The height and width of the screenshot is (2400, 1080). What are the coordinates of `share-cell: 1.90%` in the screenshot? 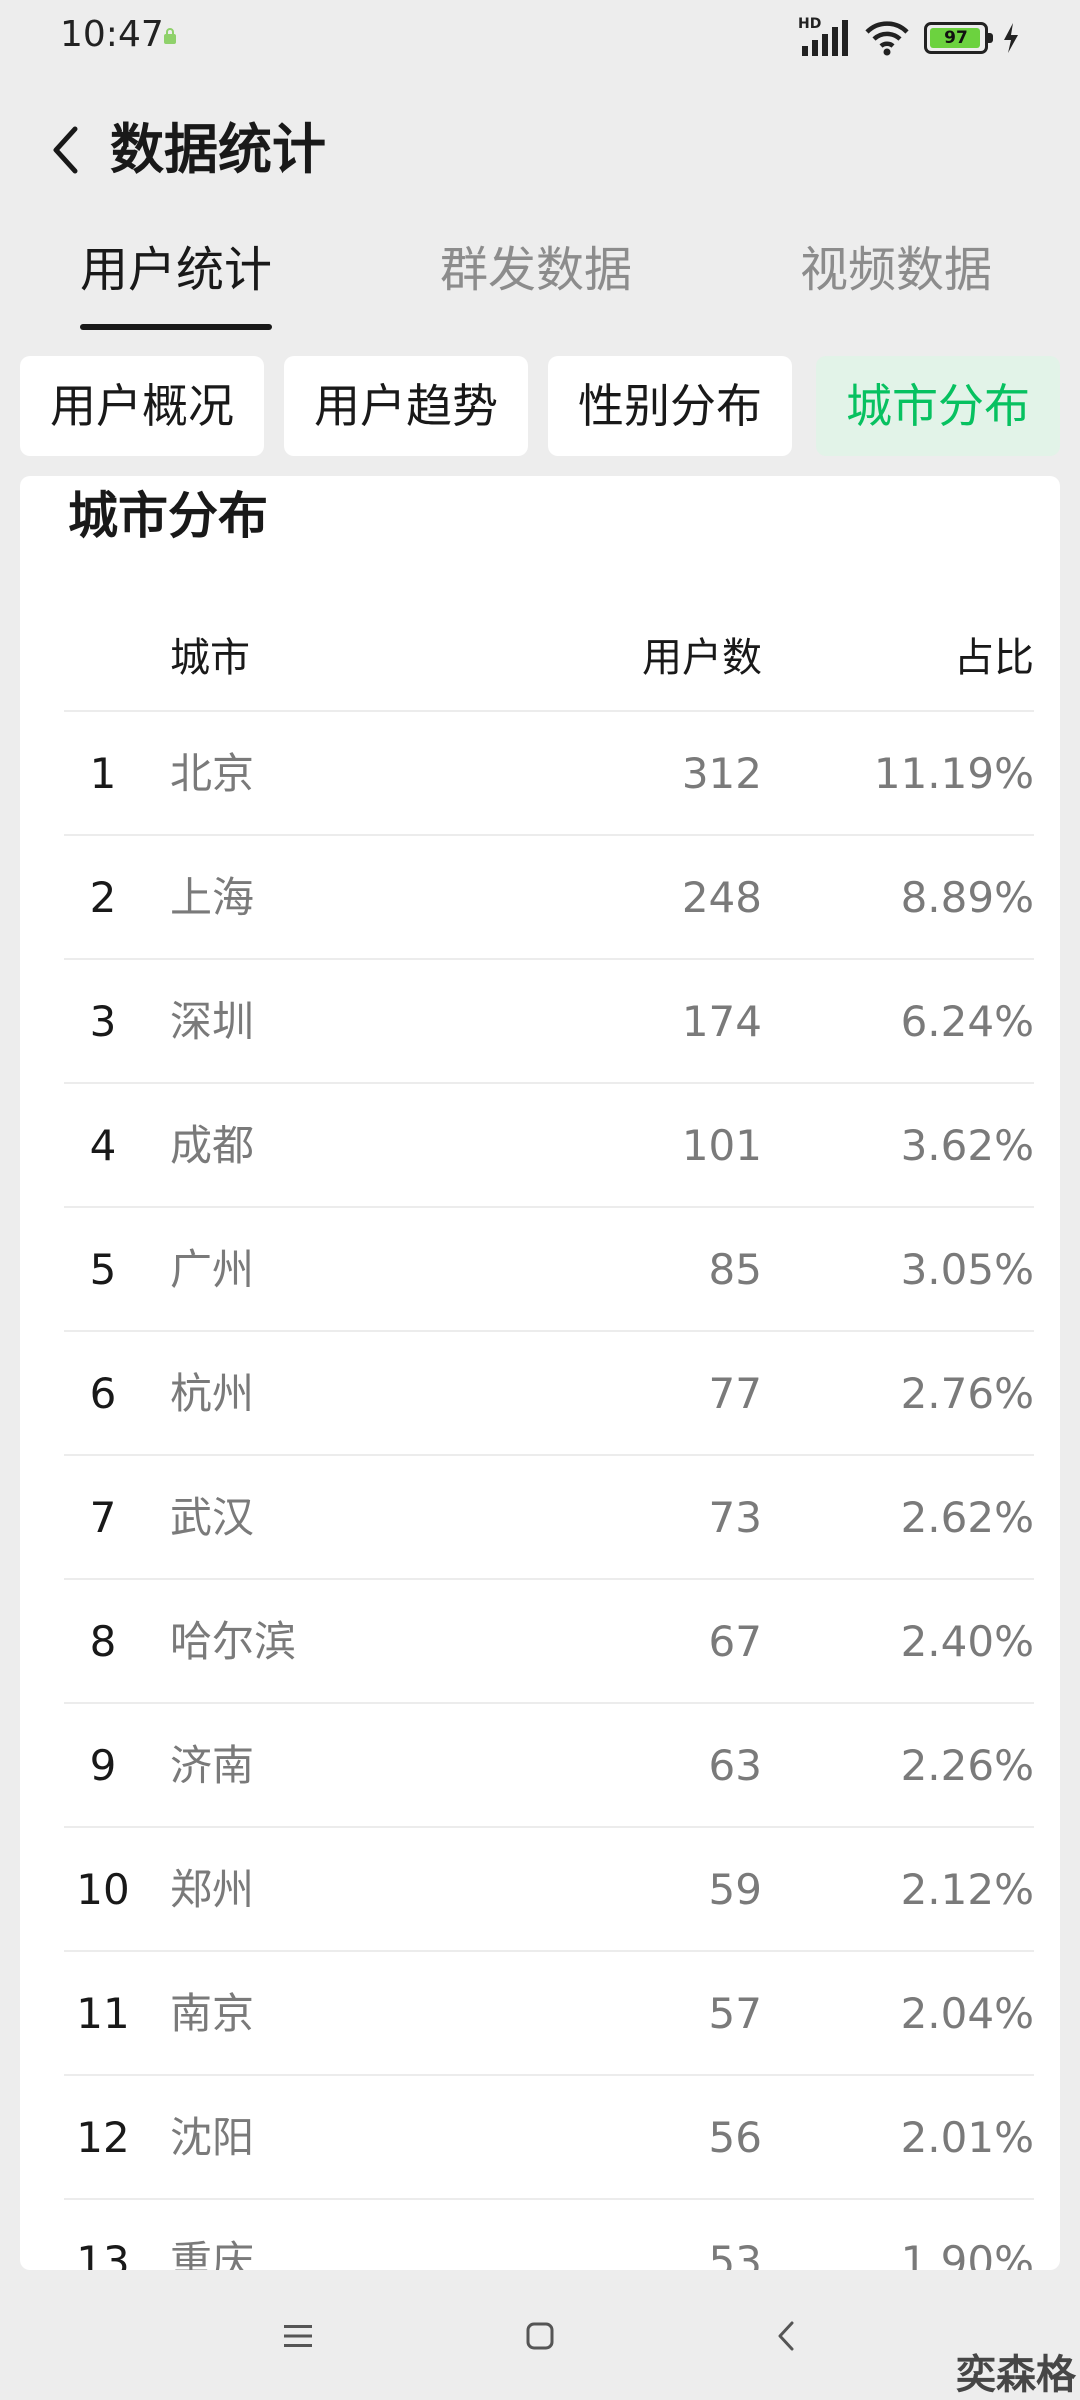 It's located at (967, 2253).